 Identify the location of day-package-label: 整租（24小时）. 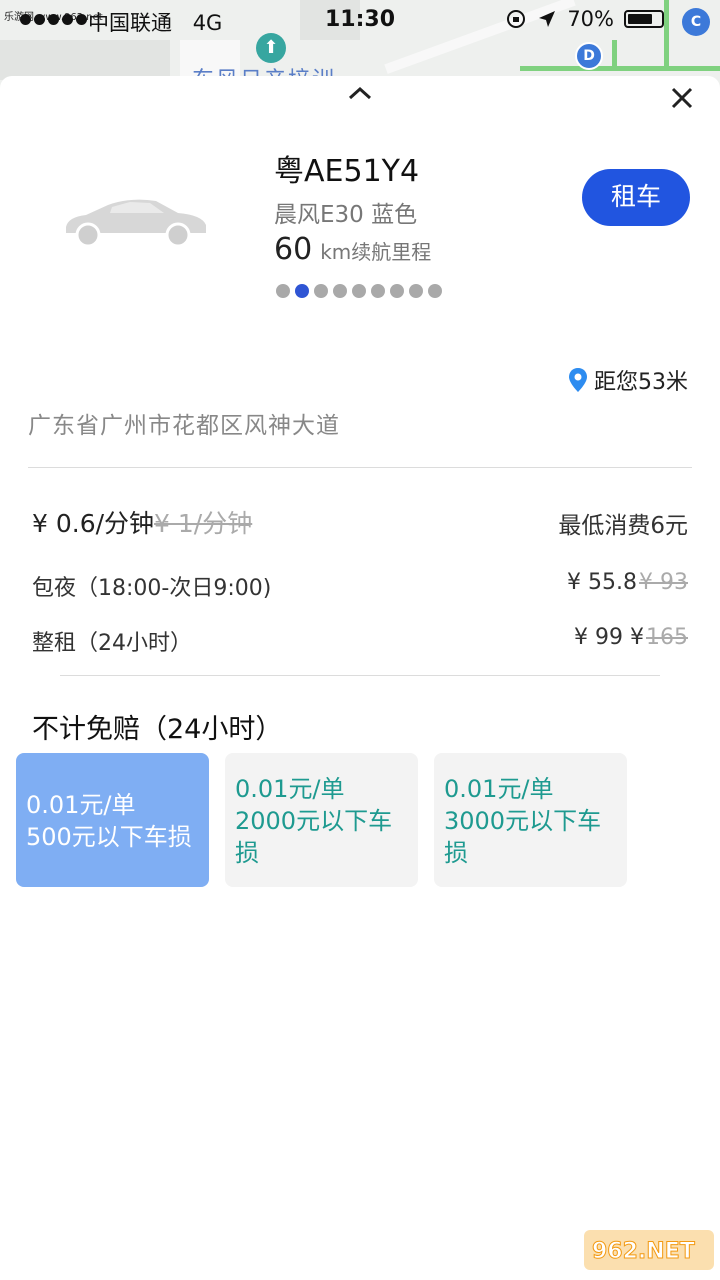
(112, 643).